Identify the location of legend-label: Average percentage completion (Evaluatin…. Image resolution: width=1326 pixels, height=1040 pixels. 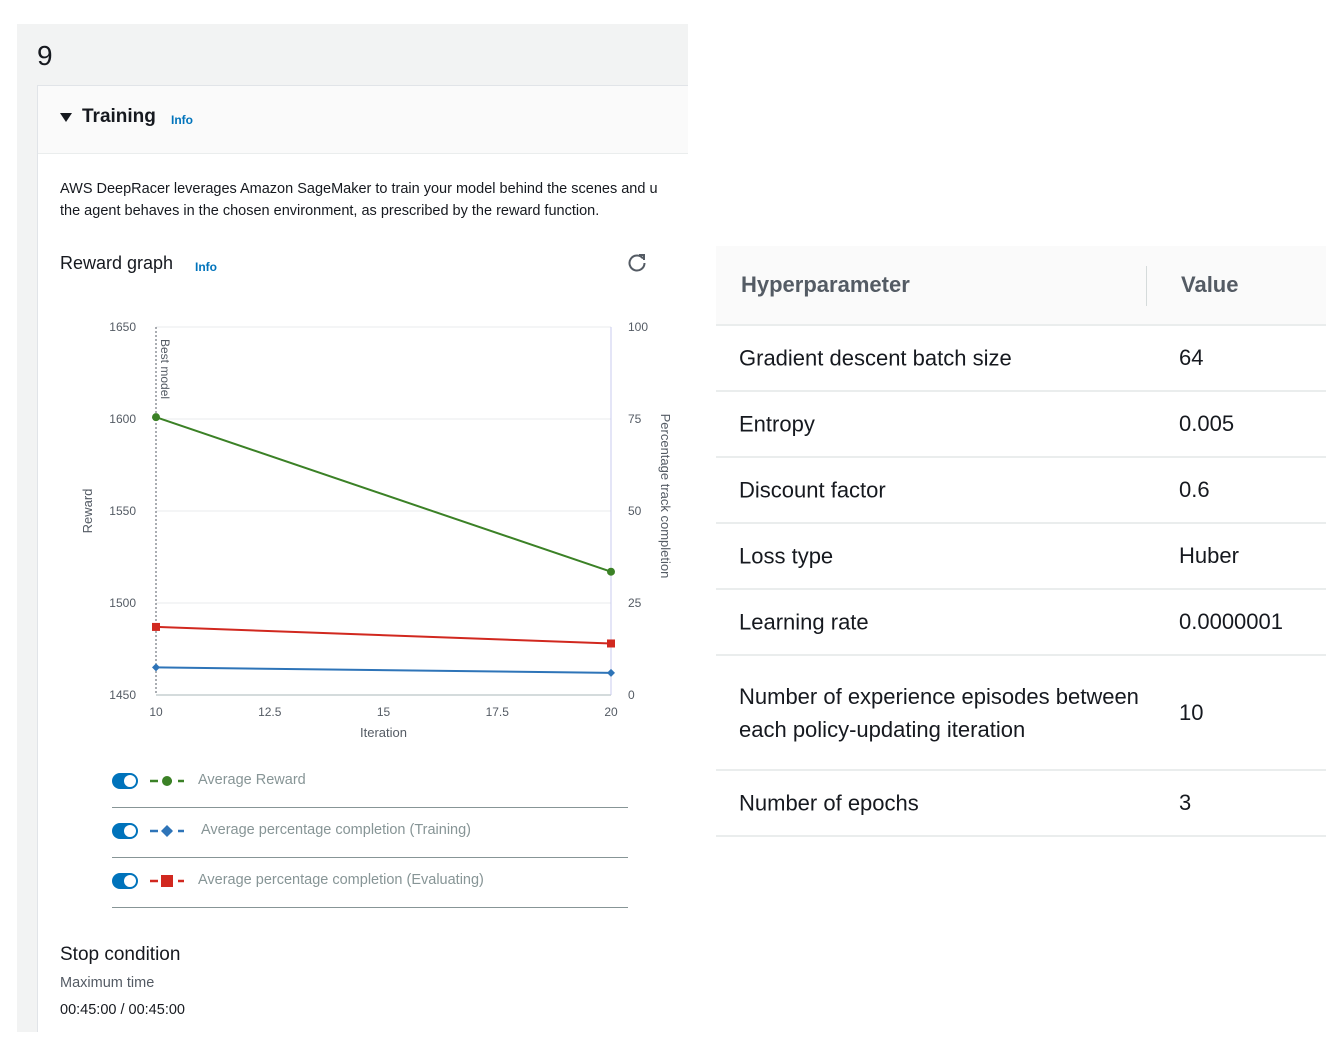
(341, 880).